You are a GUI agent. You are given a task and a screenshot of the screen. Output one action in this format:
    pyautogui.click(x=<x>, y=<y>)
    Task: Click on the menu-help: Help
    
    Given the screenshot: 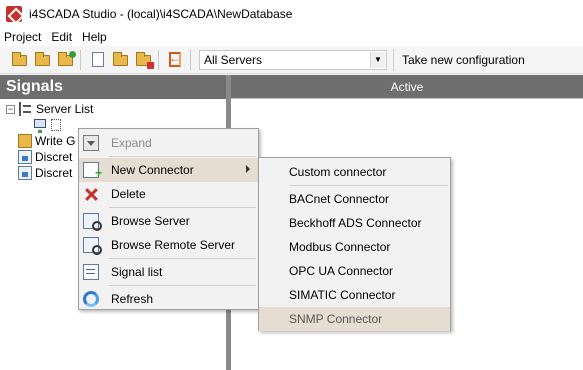 What is the action you would take?
    pyautogui.click(x=94, y=37)
    